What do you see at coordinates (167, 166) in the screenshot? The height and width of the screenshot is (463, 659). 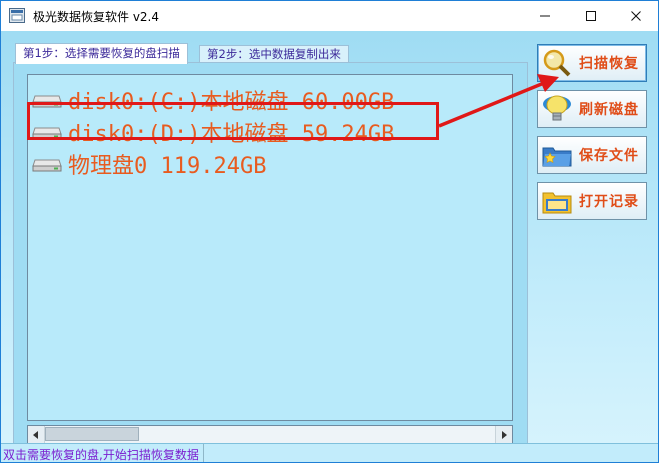 I see `drive-label: 物理盘0 119.24GB` at bounding box center [167, 166].